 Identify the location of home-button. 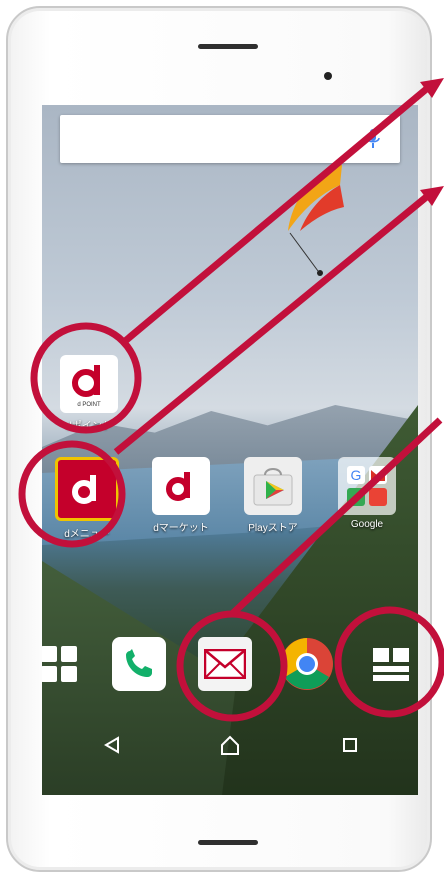
(230, 745).